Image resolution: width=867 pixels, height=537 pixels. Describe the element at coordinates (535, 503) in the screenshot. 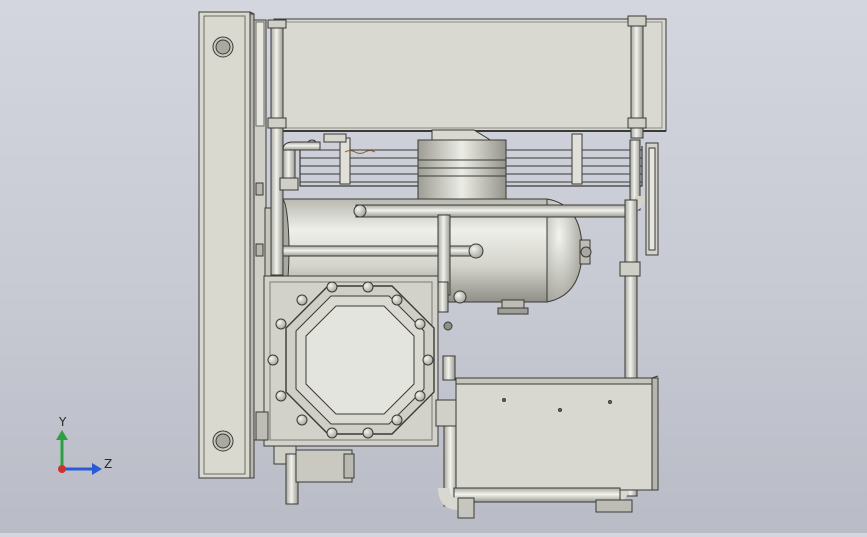

I see `bottom-return-pipe` at that location.